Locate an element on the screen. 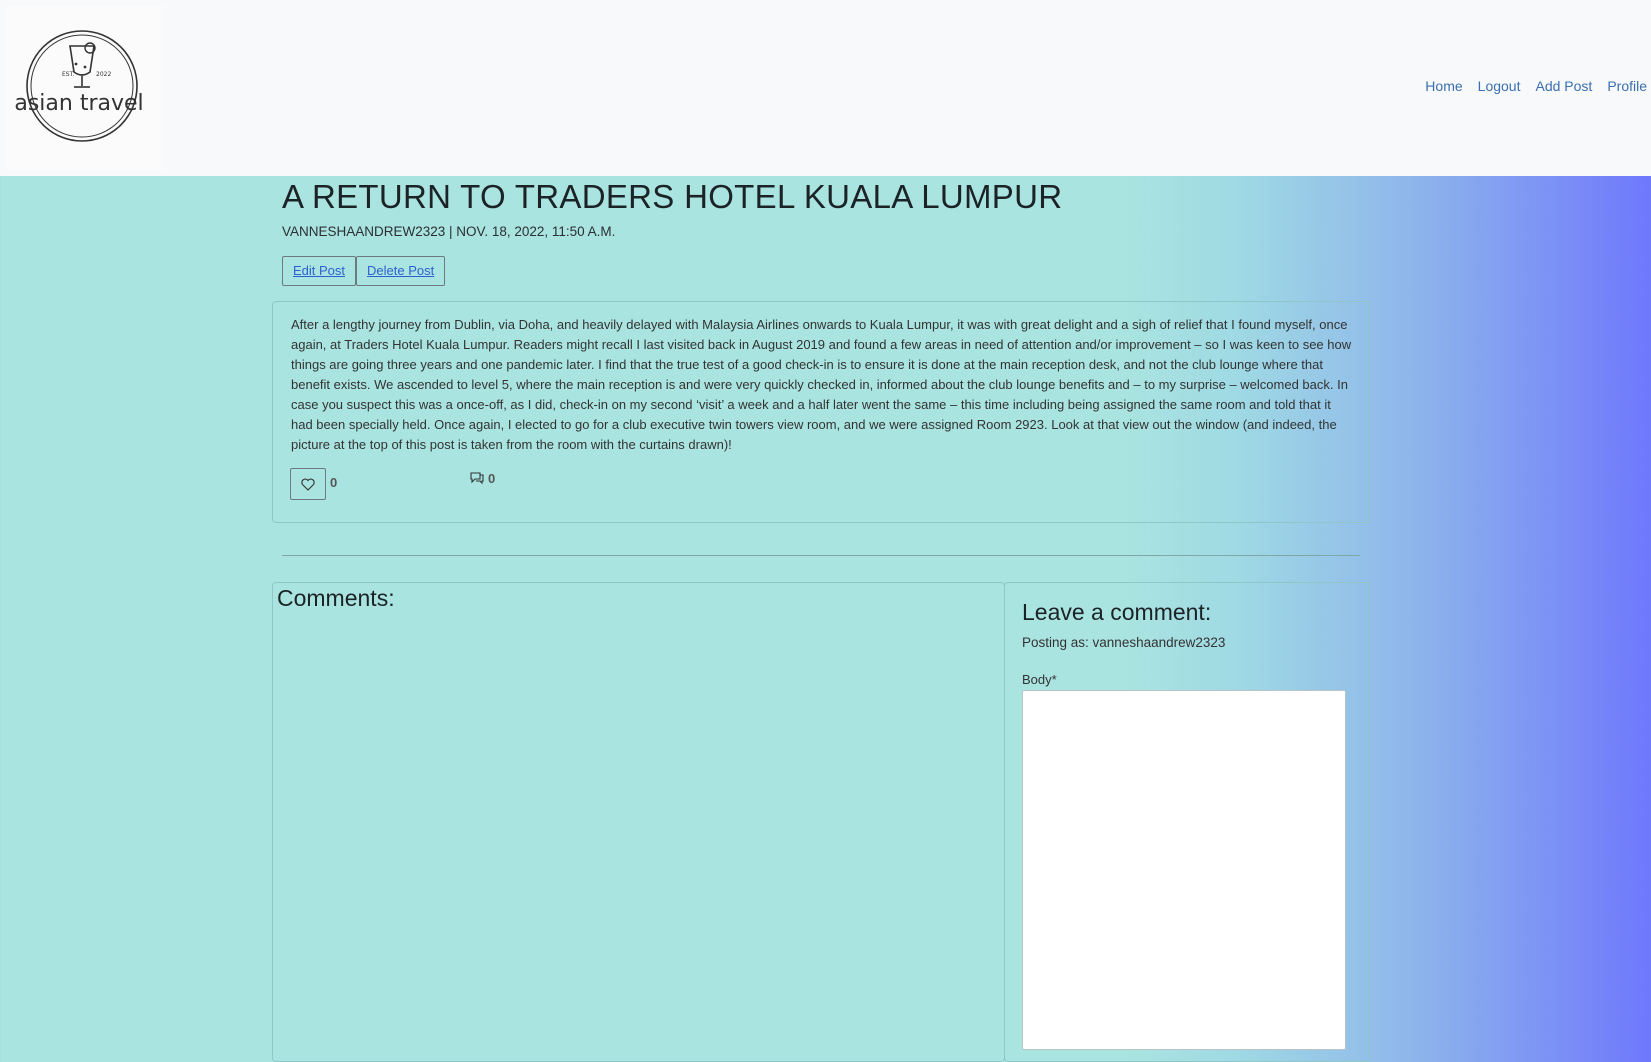 This screenshot has width=1651, height=1062. like-button is located at coordinates (308, 484).